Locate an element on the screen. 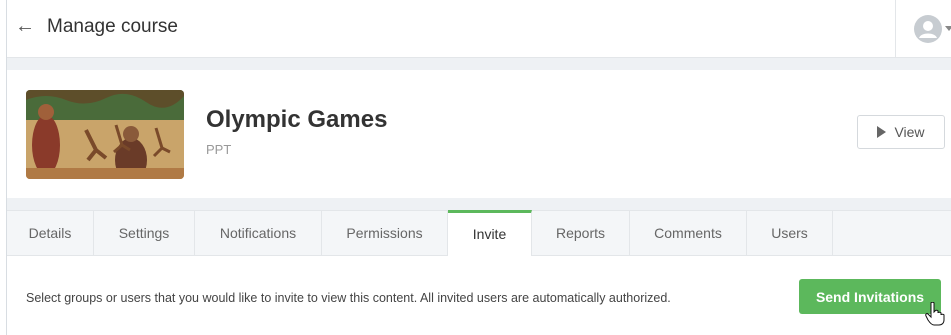  header-divider is located at coordinates (895, 29).